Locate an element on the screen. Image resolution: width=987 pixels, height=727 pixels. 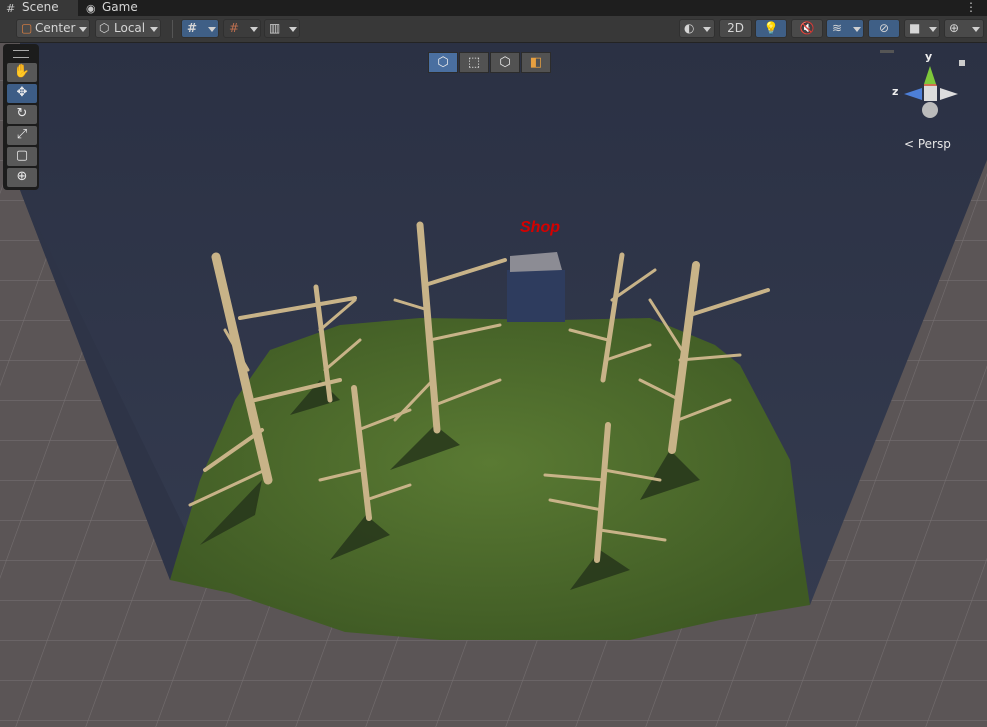
rect-icon: ⬚ is located at coordinates (474, 62).